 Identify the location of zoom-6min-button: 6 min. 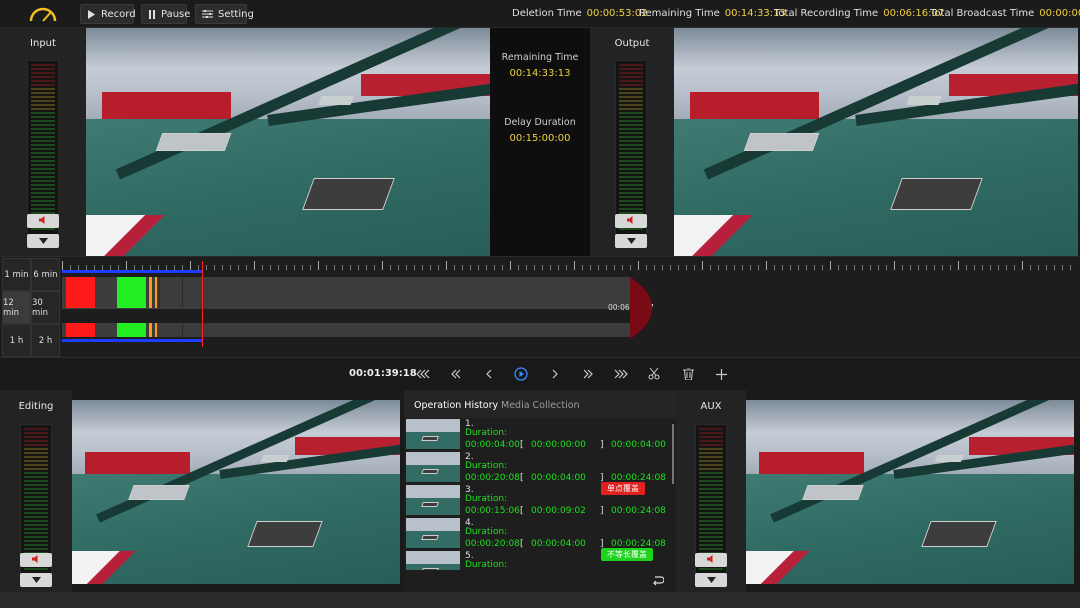
(45, 274).